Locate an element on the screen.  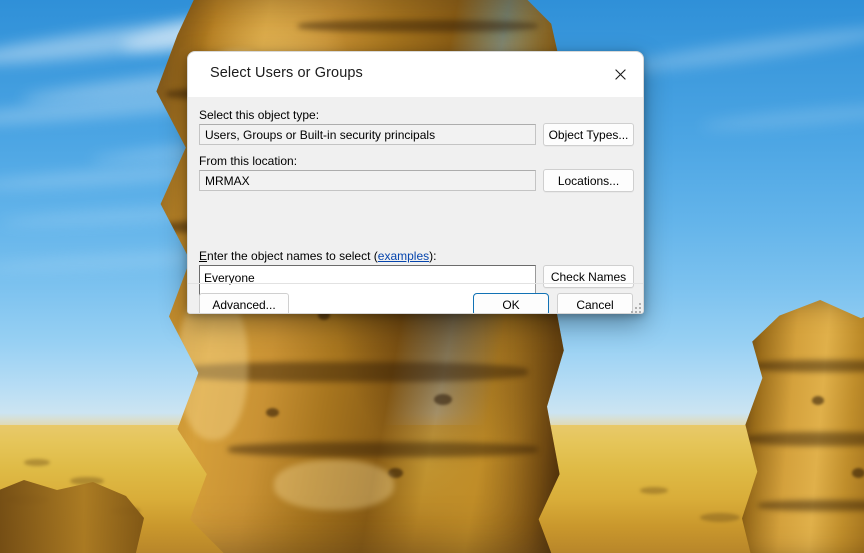
object-names-label-suffix: ): is located at coordinates (433, 256).